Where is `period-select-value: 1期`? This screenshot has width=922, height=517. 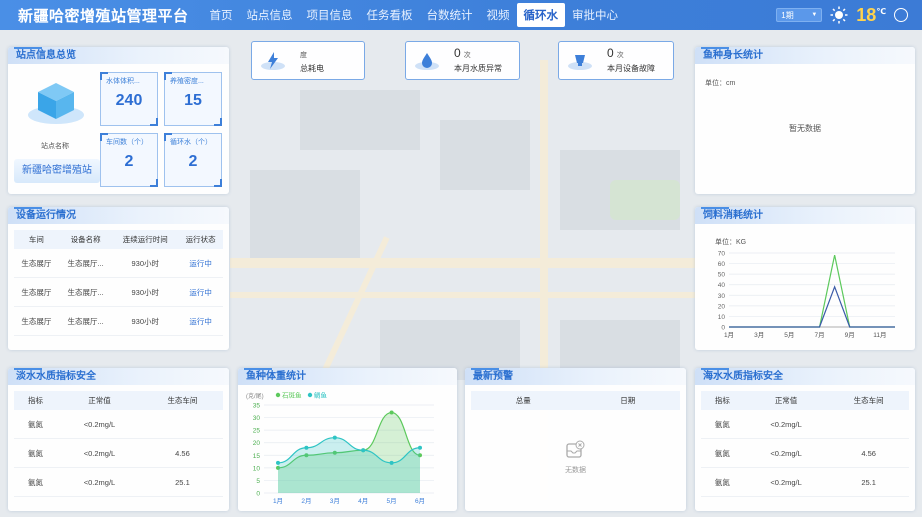
period-select-value: 1期 is located at coordinates (787, 15).